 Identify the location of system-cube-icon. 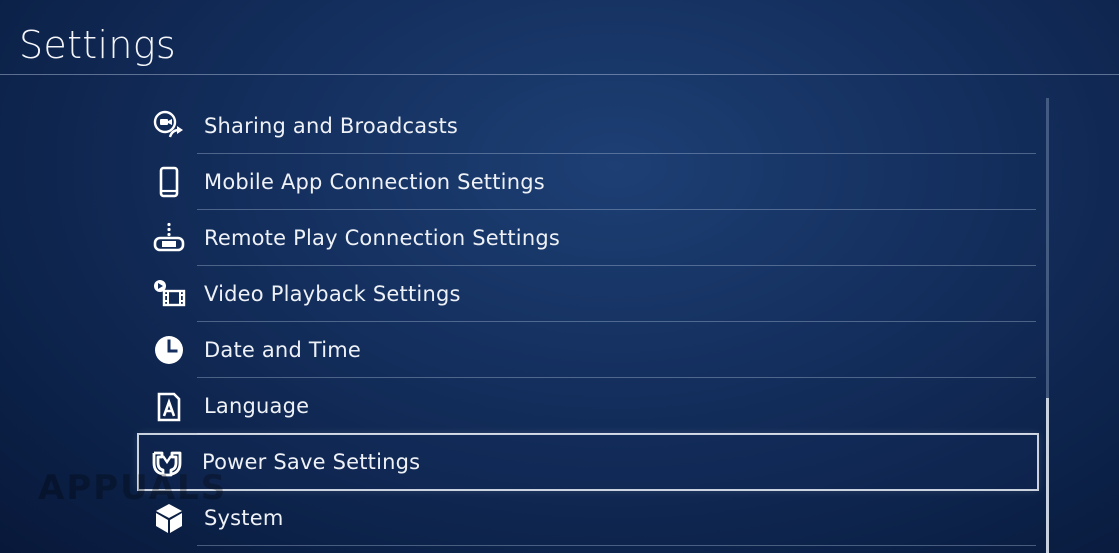
(169, 518).